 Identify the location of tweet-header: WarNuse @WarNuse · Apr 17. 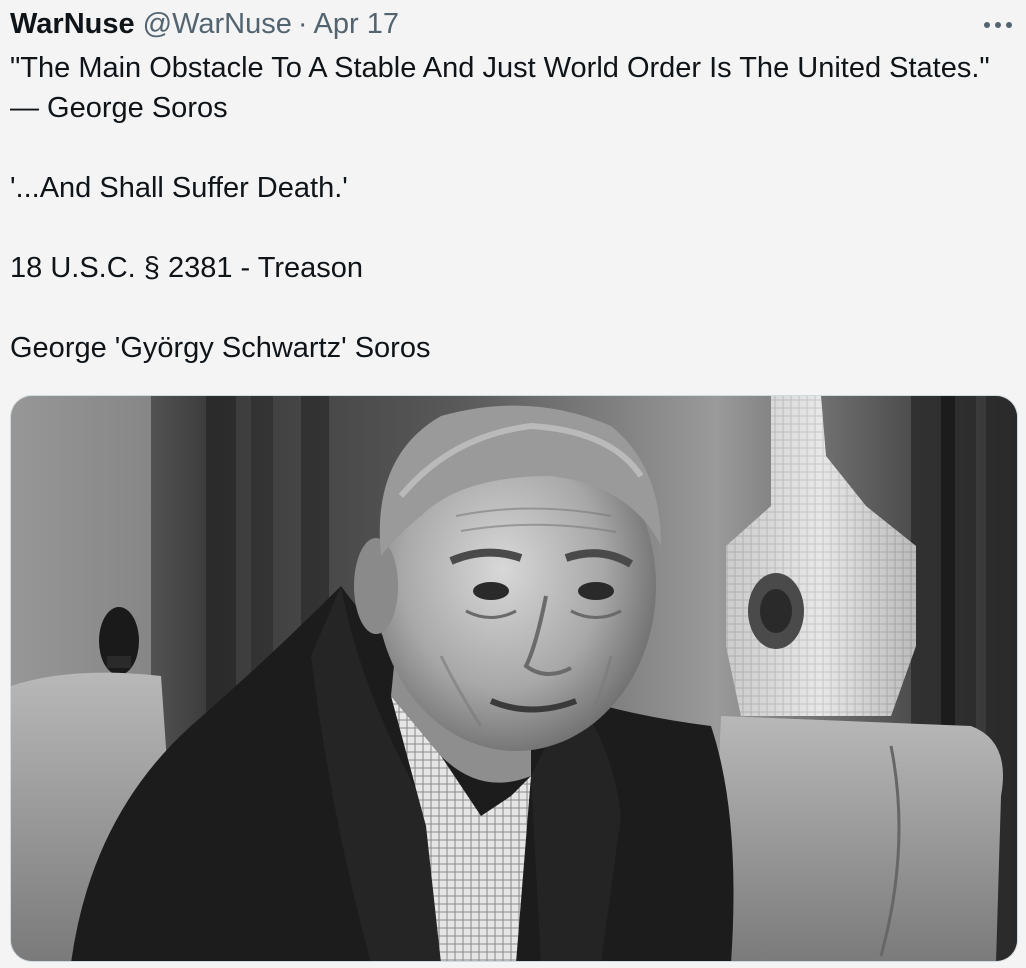
(204, 24).